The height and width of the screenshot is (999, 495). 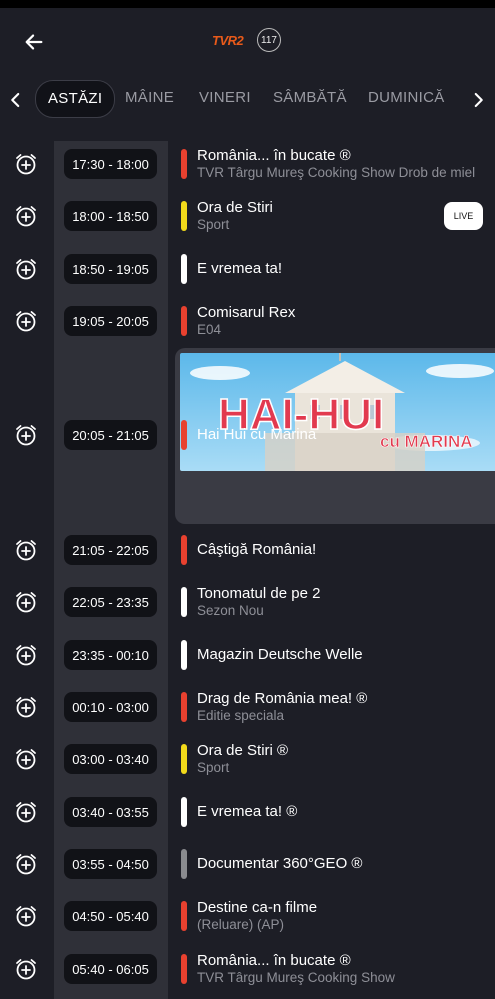 I want to click on chevron-right-icon, so click(x=478, y=100).